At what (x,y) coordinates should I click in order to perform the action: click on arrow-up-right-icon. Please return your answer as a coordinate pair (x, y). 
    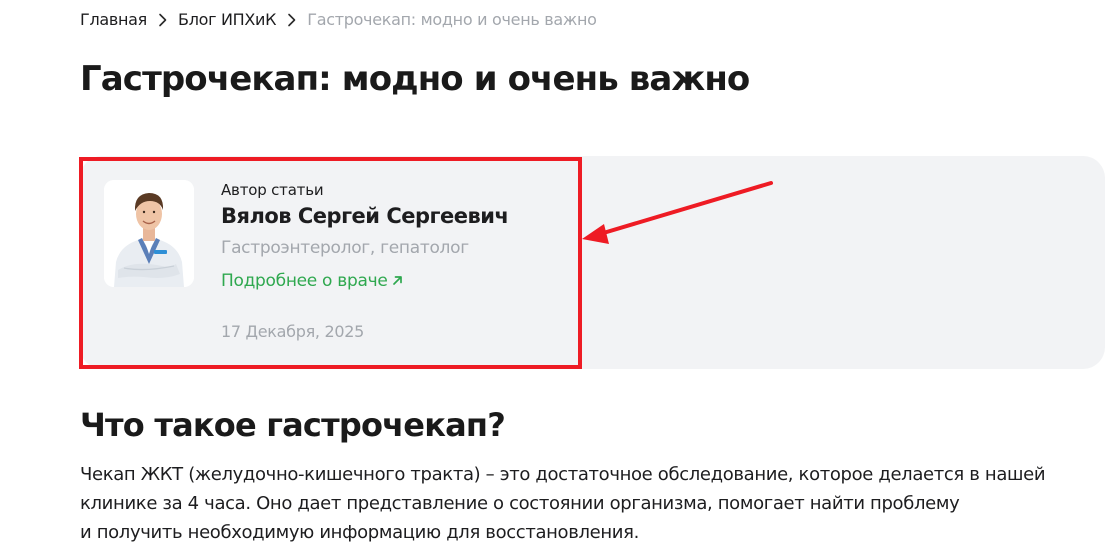
    Looking at the image, I should click on (397, 281).